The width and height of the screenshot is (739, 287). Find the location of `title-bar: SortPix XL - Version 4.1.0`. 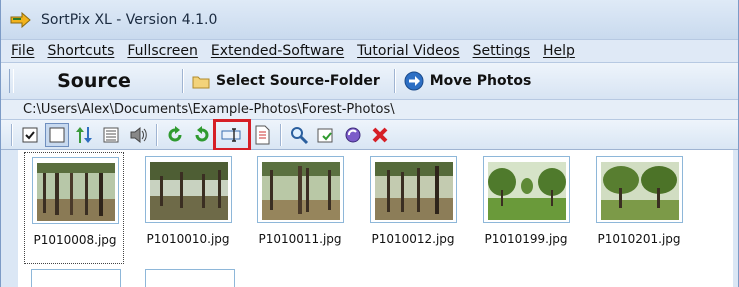

title-bar: SortPix XL - Version 4.1.0 is located at coordinates (369, 19).